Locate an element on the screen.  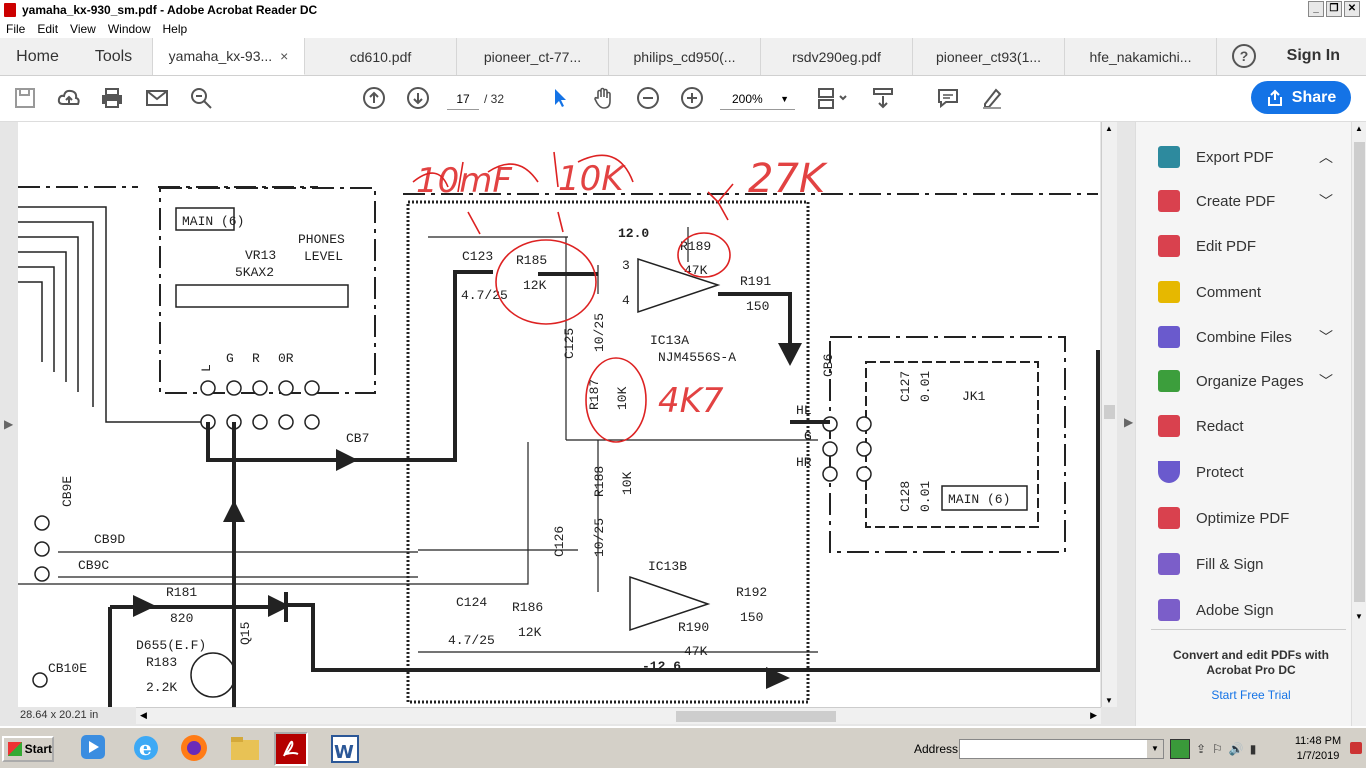
scroll-thumb is located at coordinates (1109, 412).